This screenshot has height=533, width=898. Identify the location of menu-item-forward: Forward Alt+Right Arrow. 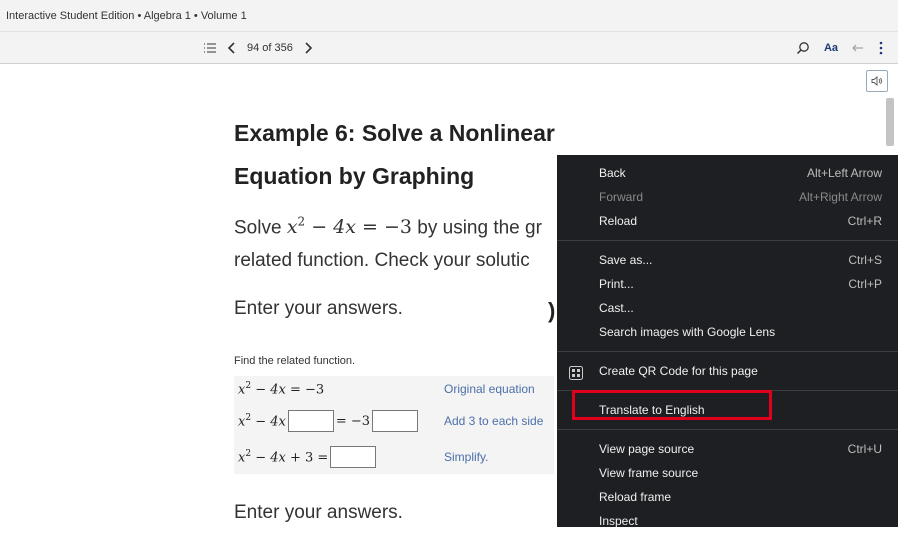
(727, 197).